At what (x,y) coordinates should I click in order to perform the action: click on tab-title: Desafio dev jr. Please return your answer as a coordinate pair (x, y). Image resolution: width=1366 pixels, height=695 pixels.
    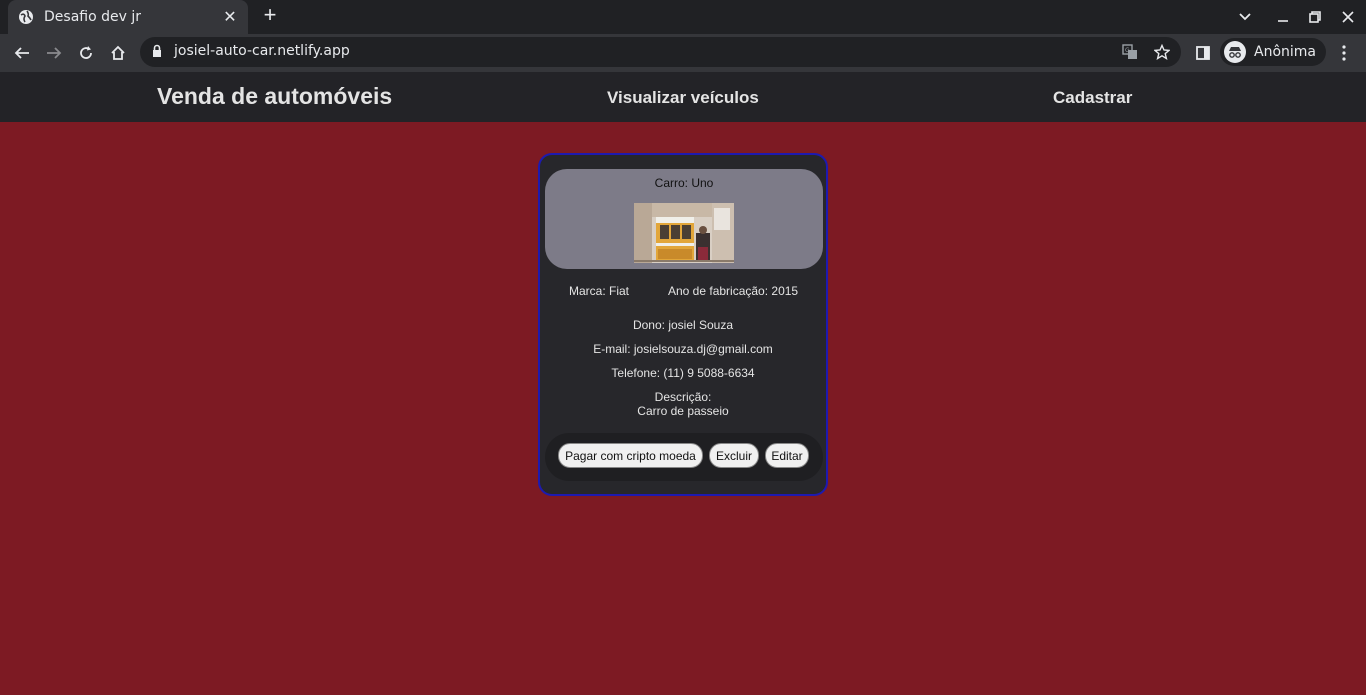
    Looking at the image, I should click on (92, 17).